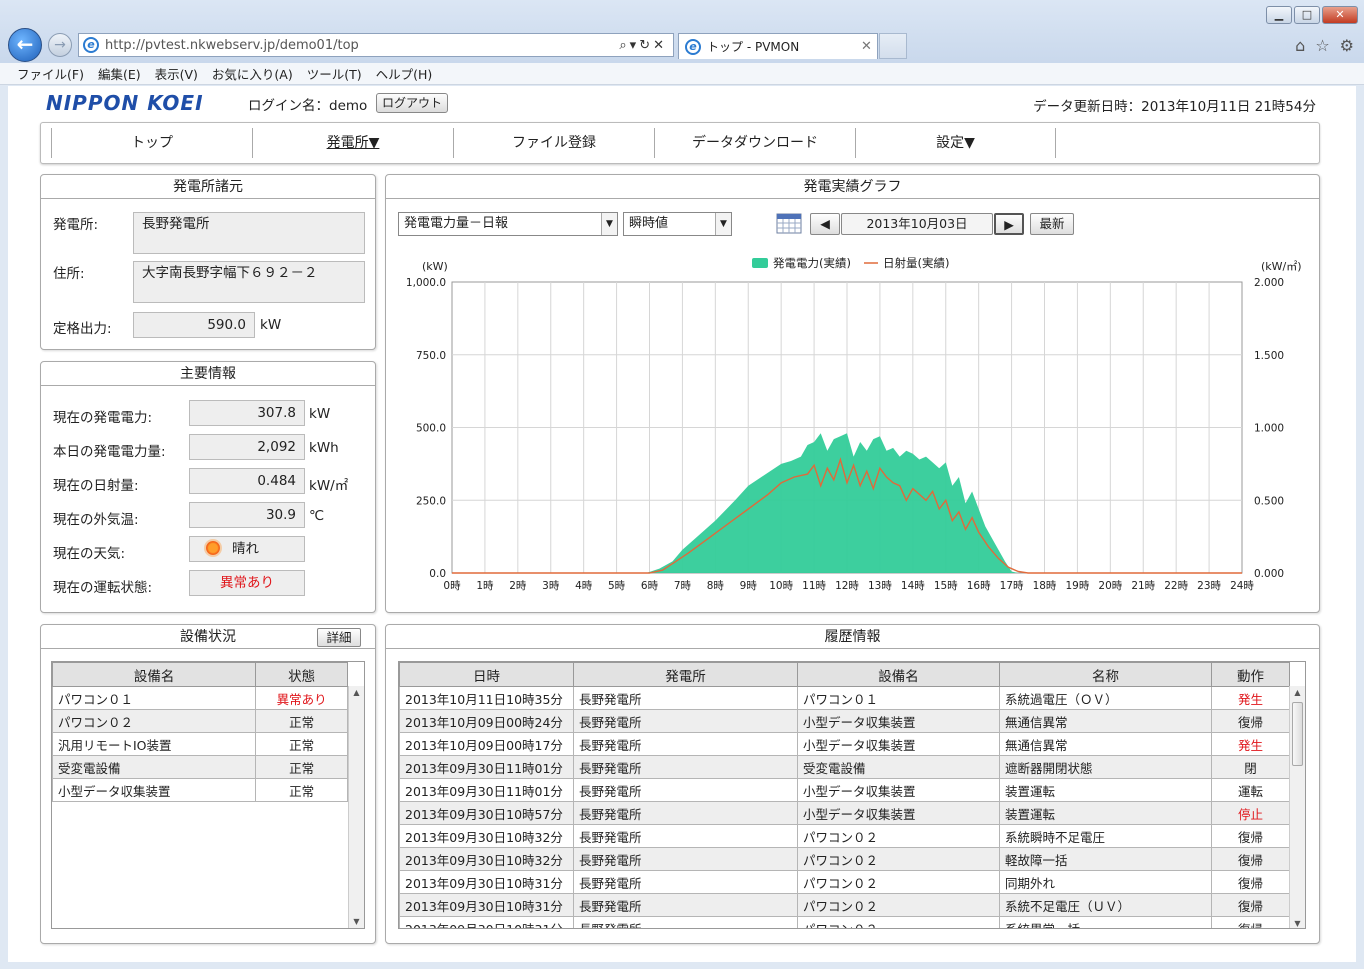  I want to click on favorites-star-icon: ☆, so click(1322, 45).